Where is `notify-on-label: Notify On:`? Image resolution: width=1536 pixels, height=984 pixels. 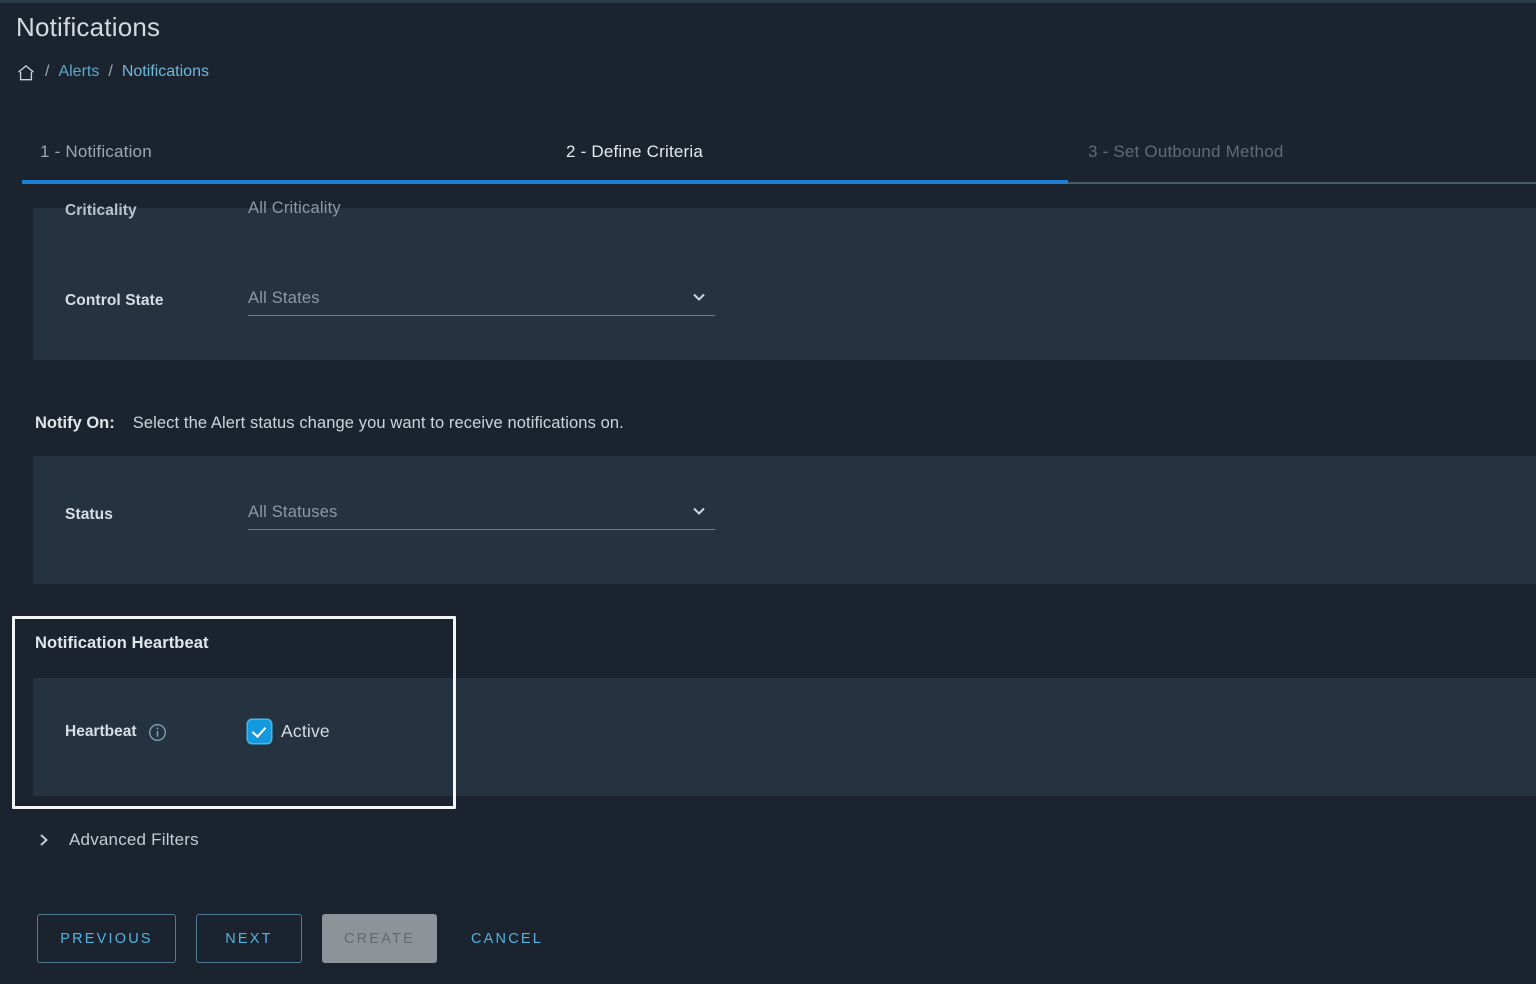 notify-on-label: Notify On: is located at coordinates (75, 423).